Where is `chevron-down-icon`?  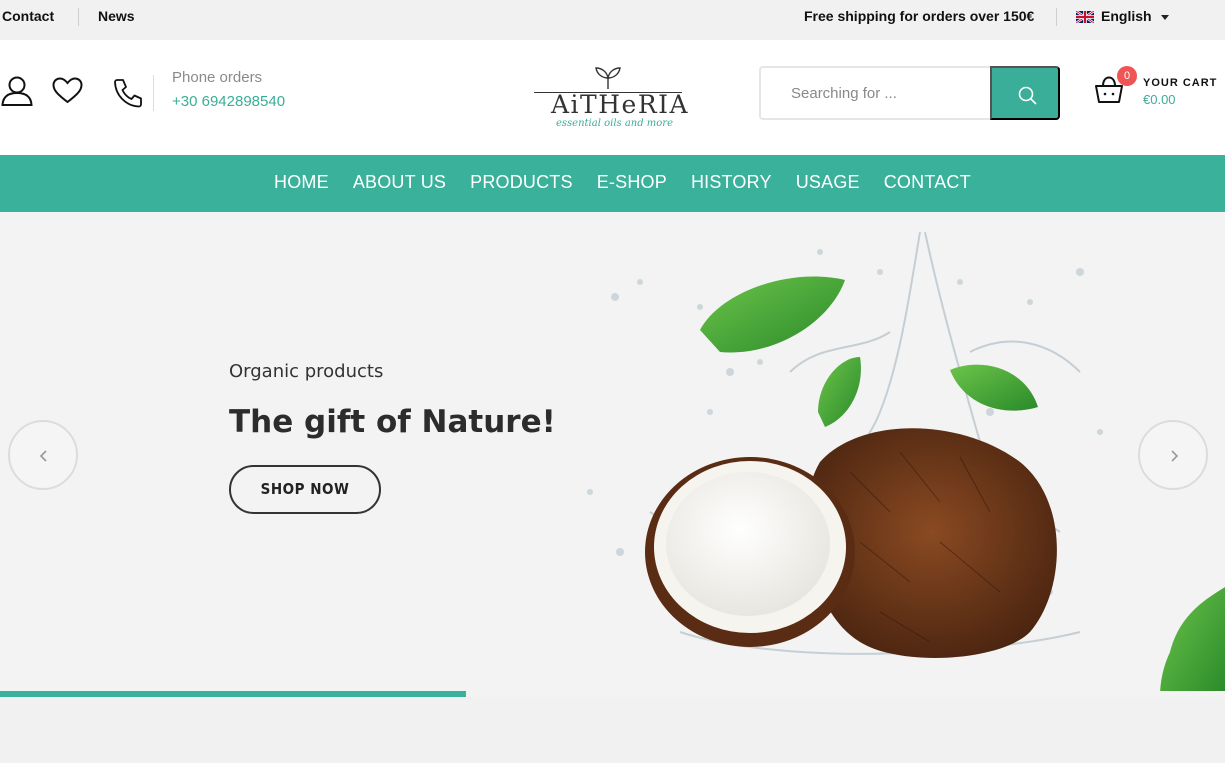
chevron-down-icon is located at coordinates (1165, 17).